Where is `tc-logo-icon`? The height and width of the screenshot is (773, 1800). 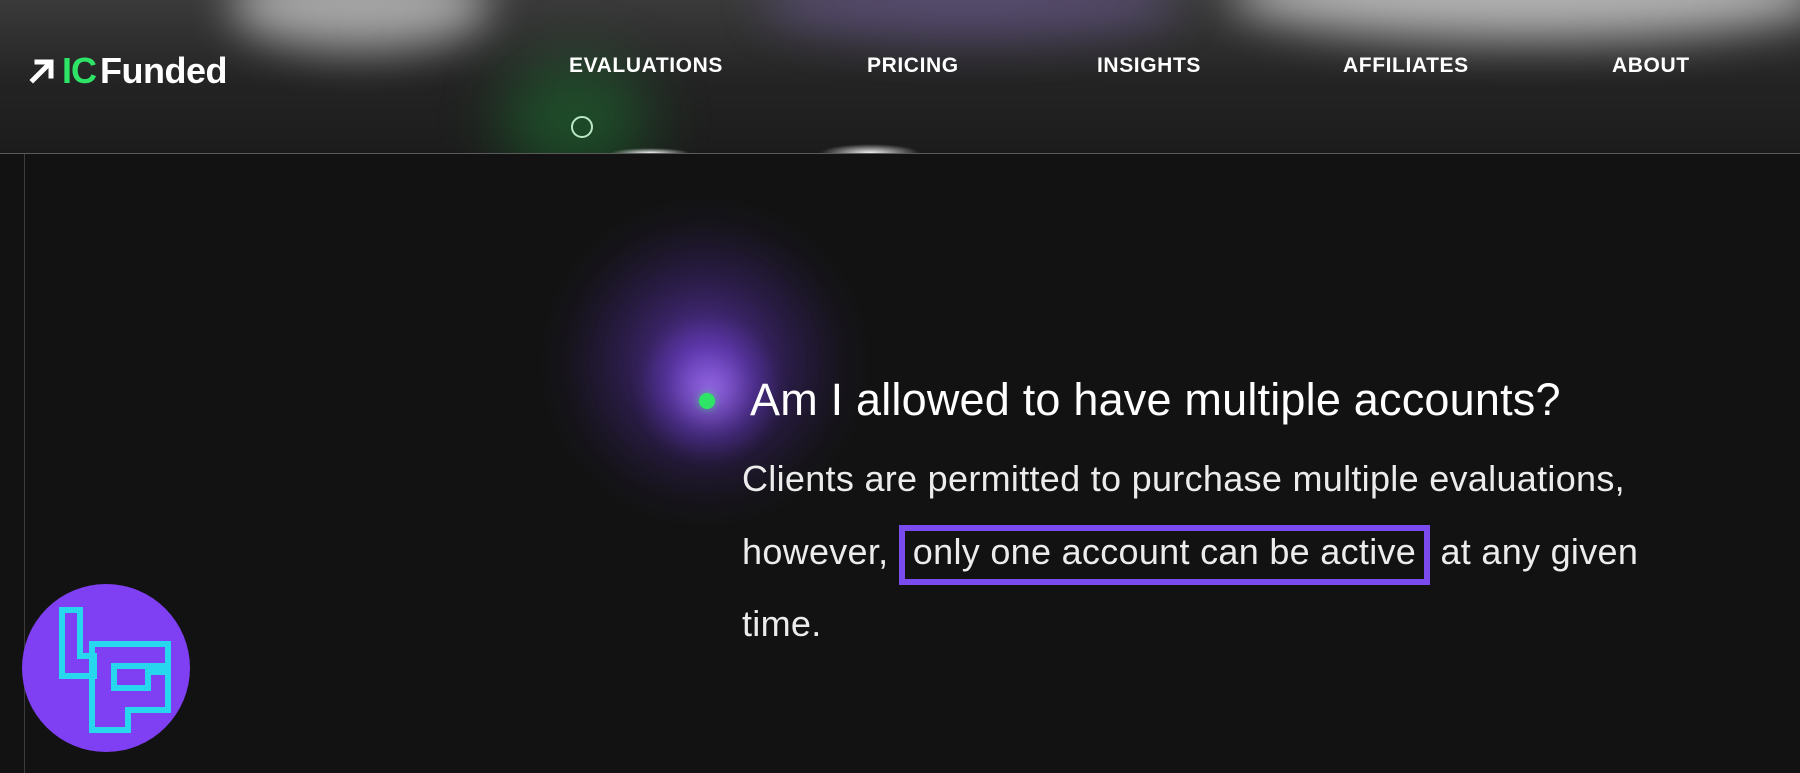
tc-logo-icon is located at coordinates (115, 670).